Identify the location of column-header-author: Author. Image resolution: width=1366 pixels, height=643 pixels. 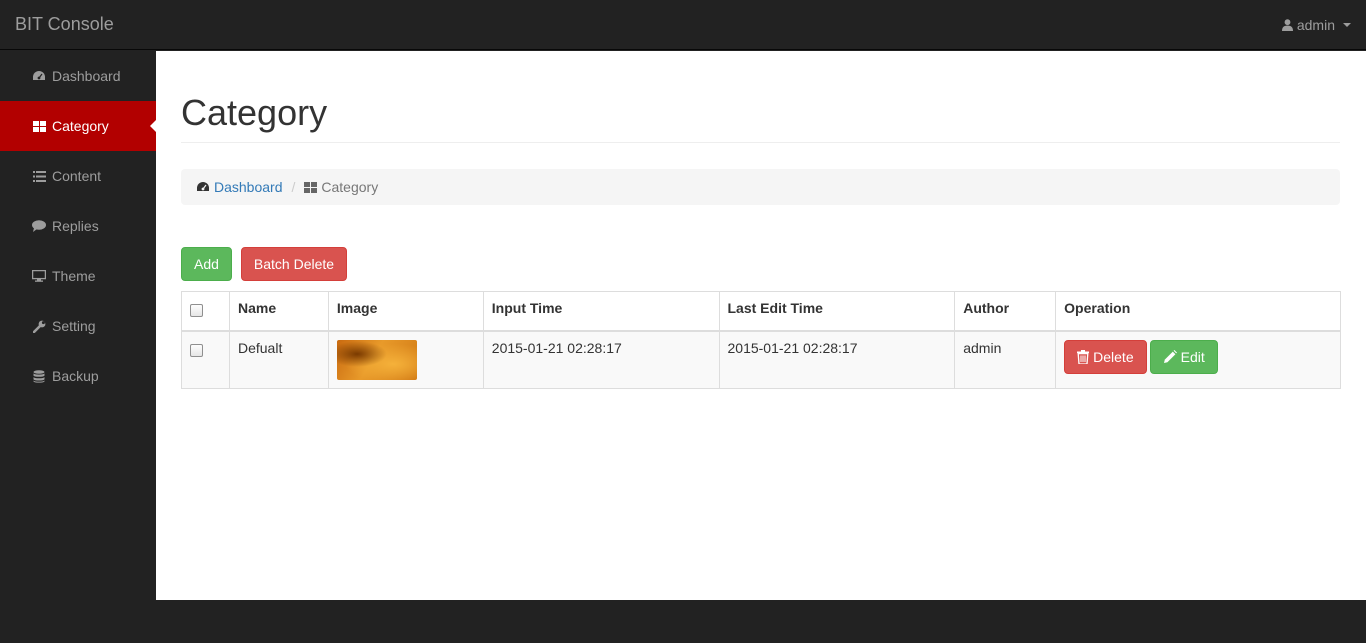
(1005, 311).